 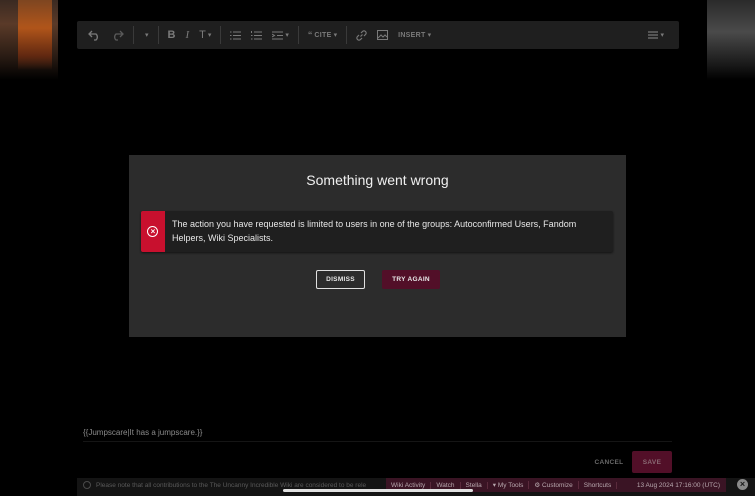 I want to click on editor-divider, so click(x=377, y=441).